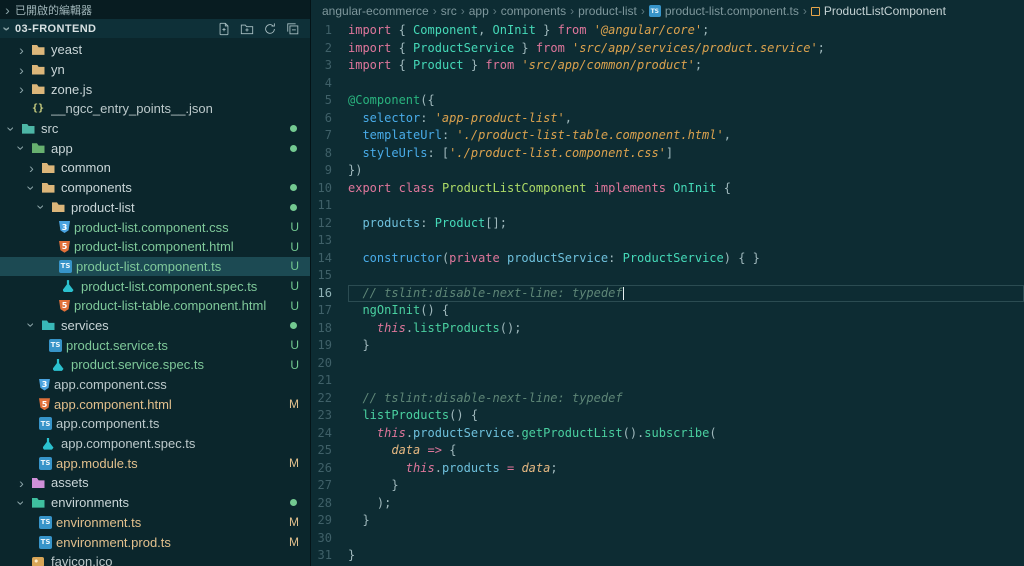  I want to click on open-editors-header: › 已開啟的編輯器, so click(155, 9).